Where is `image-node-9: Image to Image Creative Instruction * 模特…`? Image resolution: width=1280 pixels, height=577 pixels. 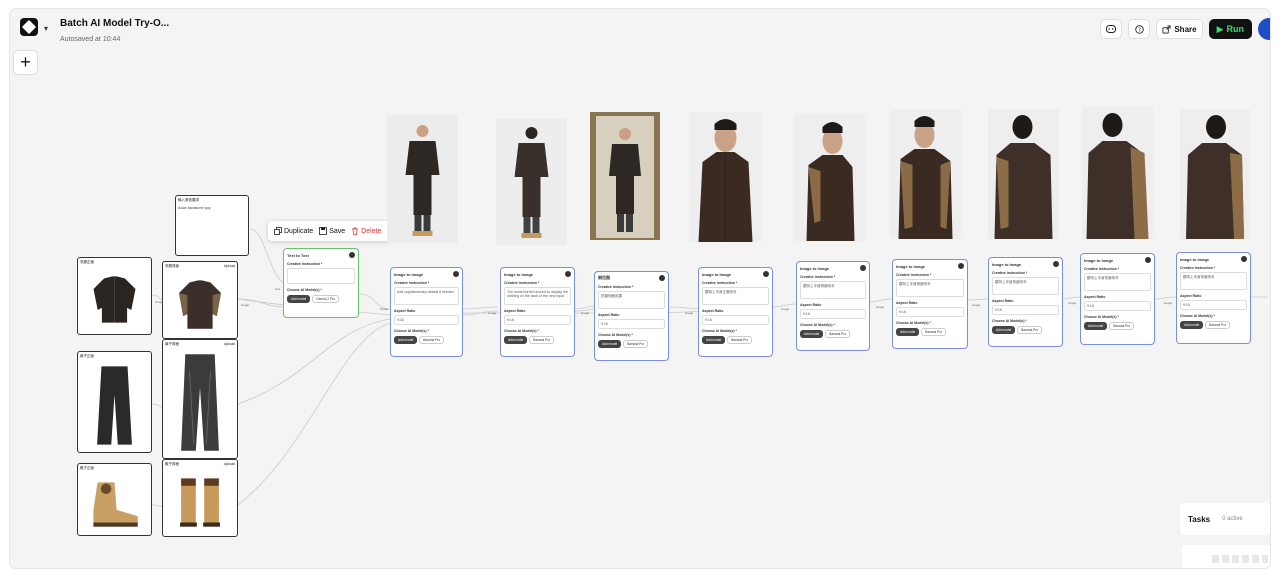
image-node-9: Image to Image Creative Instruction * 模特… is located at coordinates (1213, 298).